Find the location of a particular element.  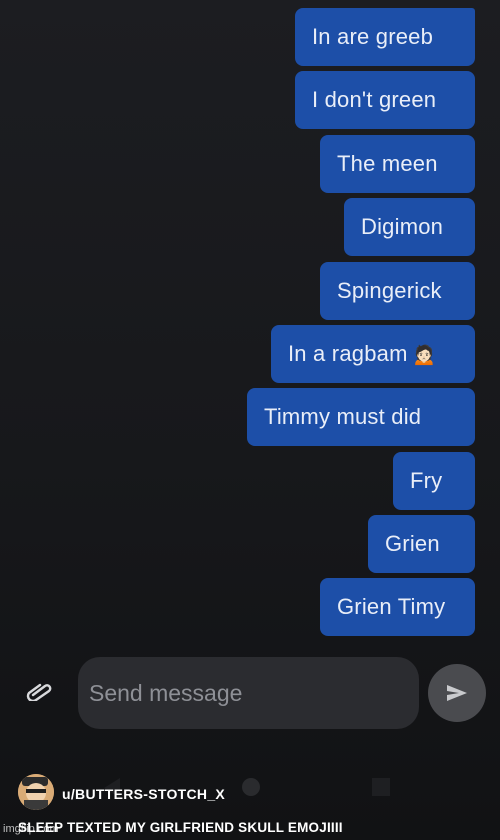

message-input is located at coordinates (249, 693).